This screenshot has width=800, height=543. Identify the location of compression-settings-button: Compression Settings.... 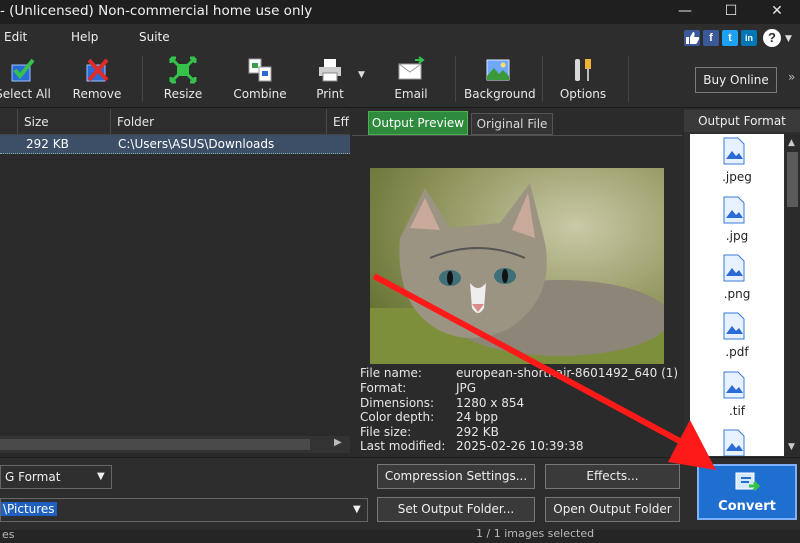
(456, 476).